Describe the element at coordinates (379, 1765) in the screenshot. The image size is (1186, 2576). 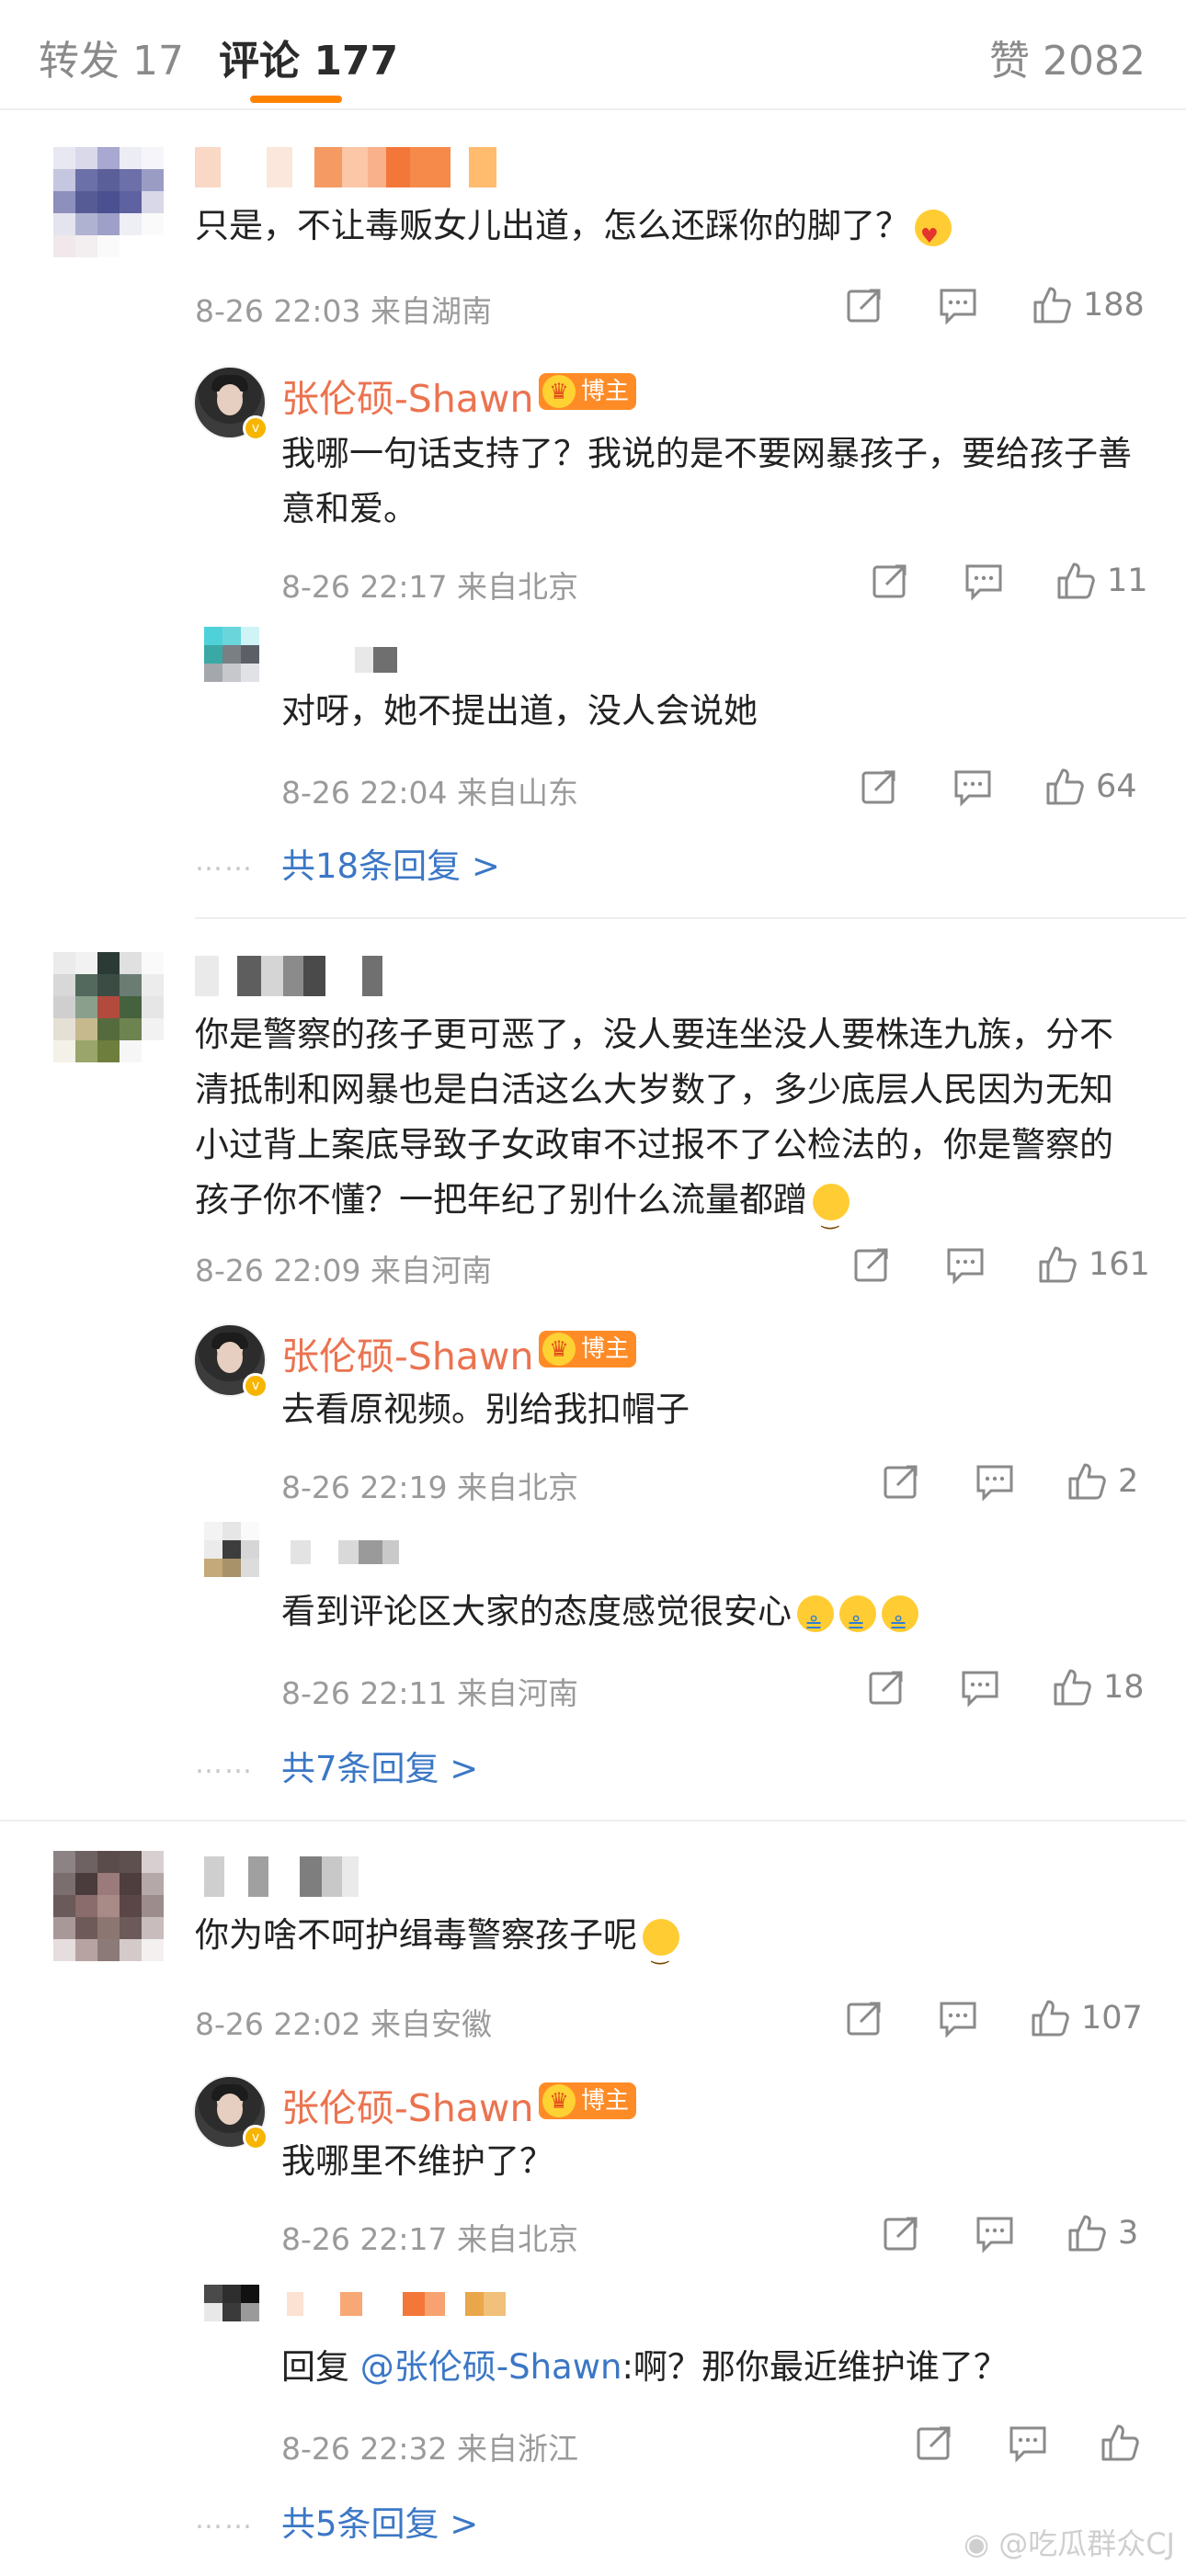
I see `more-replies-link: 共7条回复 >` at that location.